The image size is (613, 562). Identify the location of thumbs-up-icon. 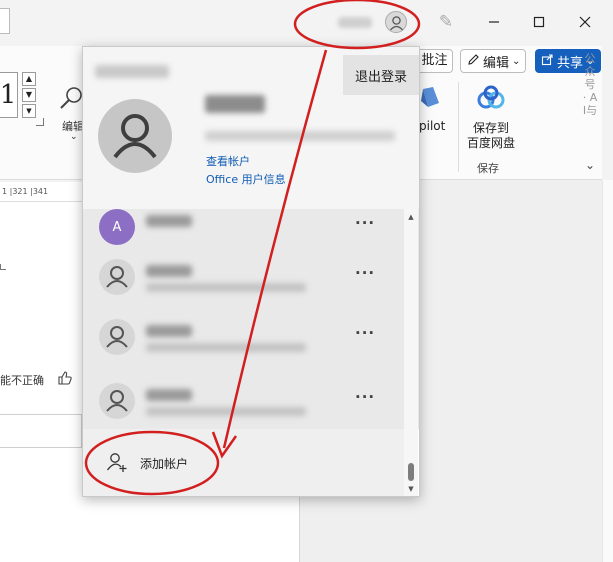
(65, 378).